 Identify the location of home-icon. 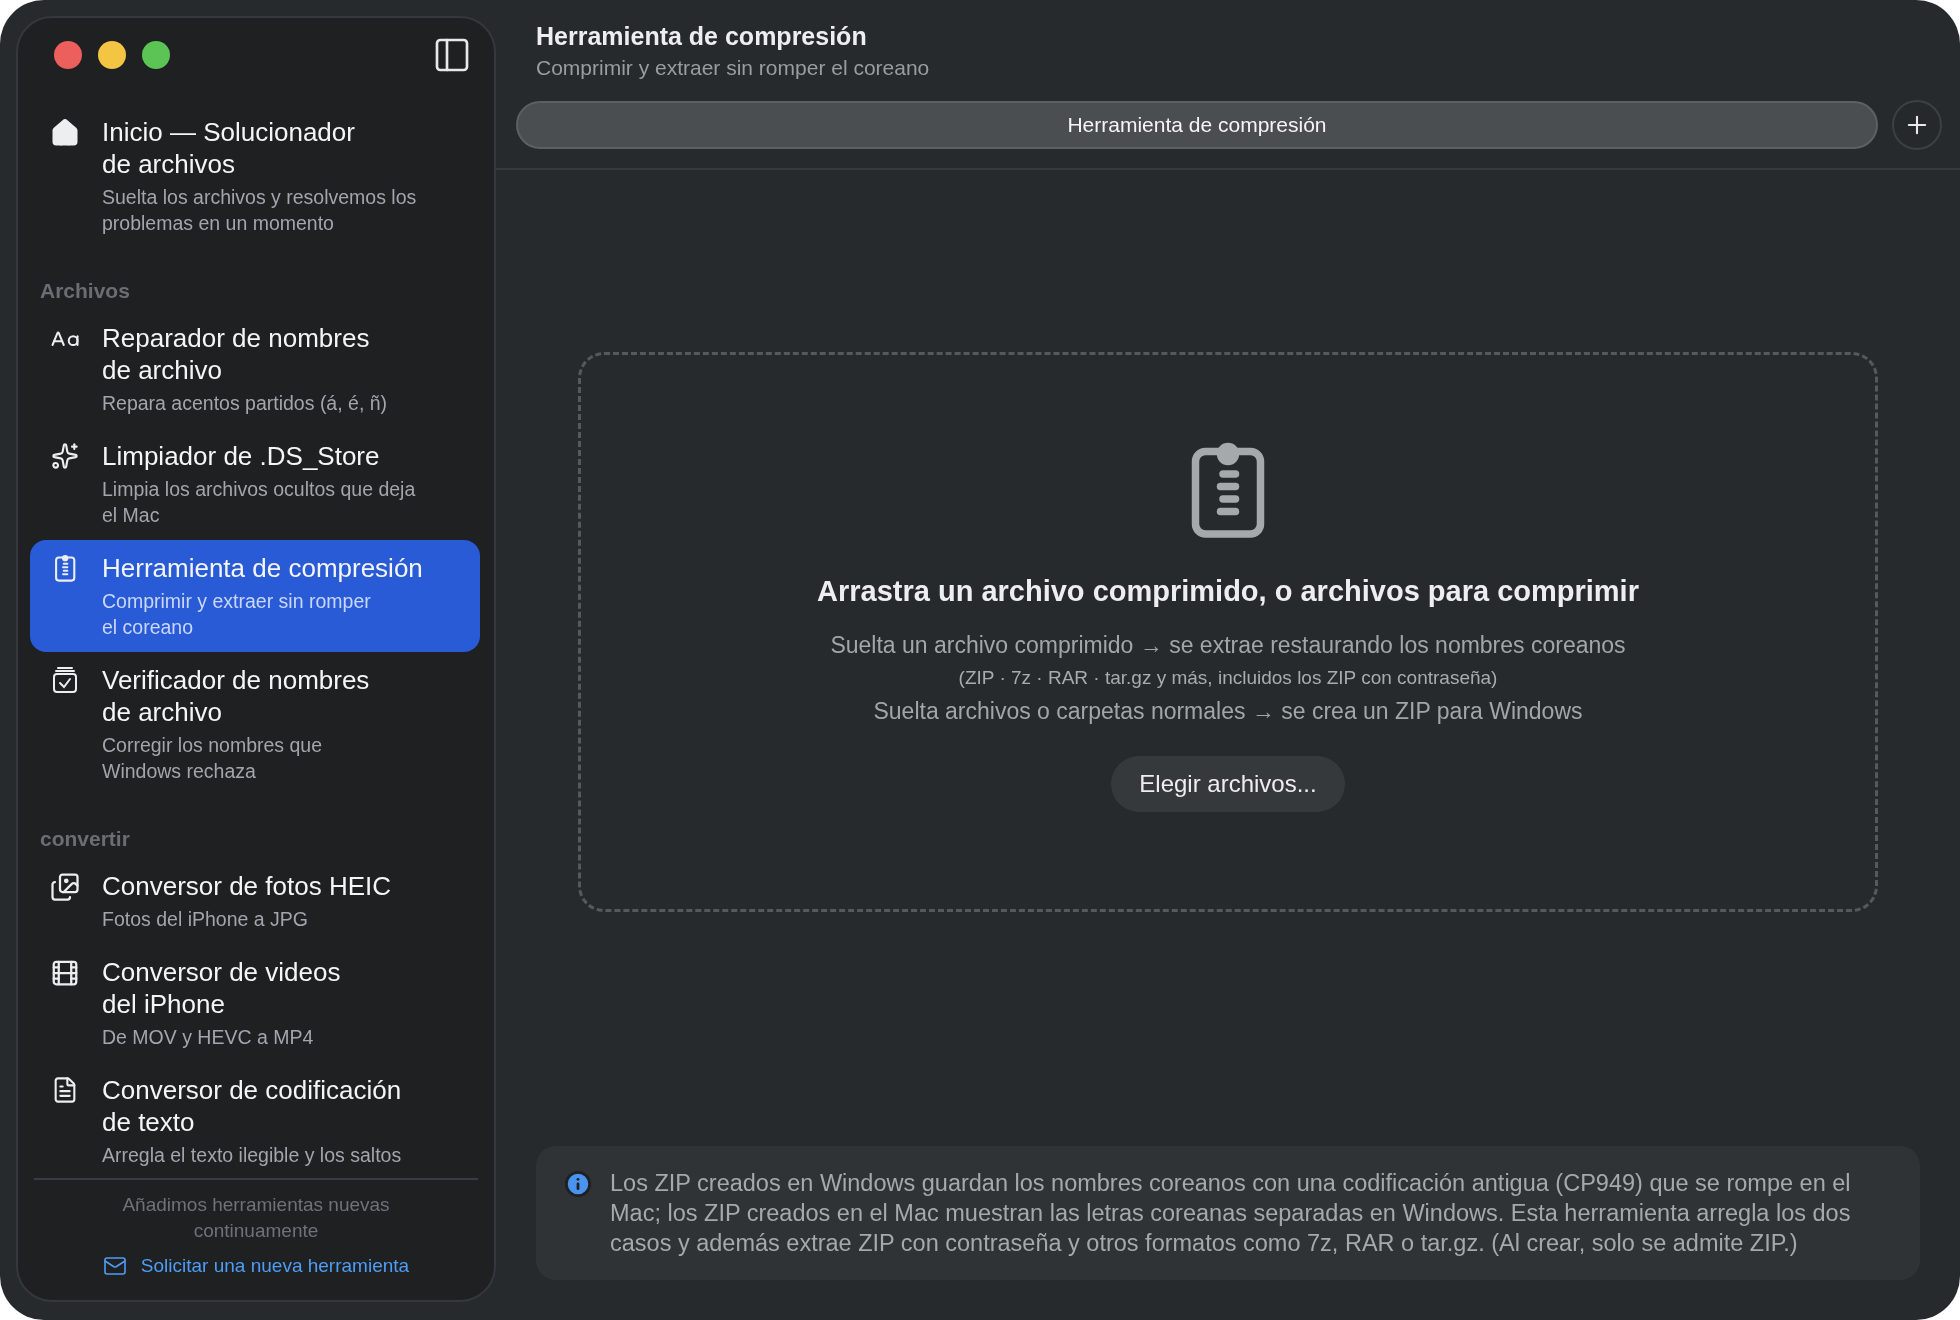
(65, 133).